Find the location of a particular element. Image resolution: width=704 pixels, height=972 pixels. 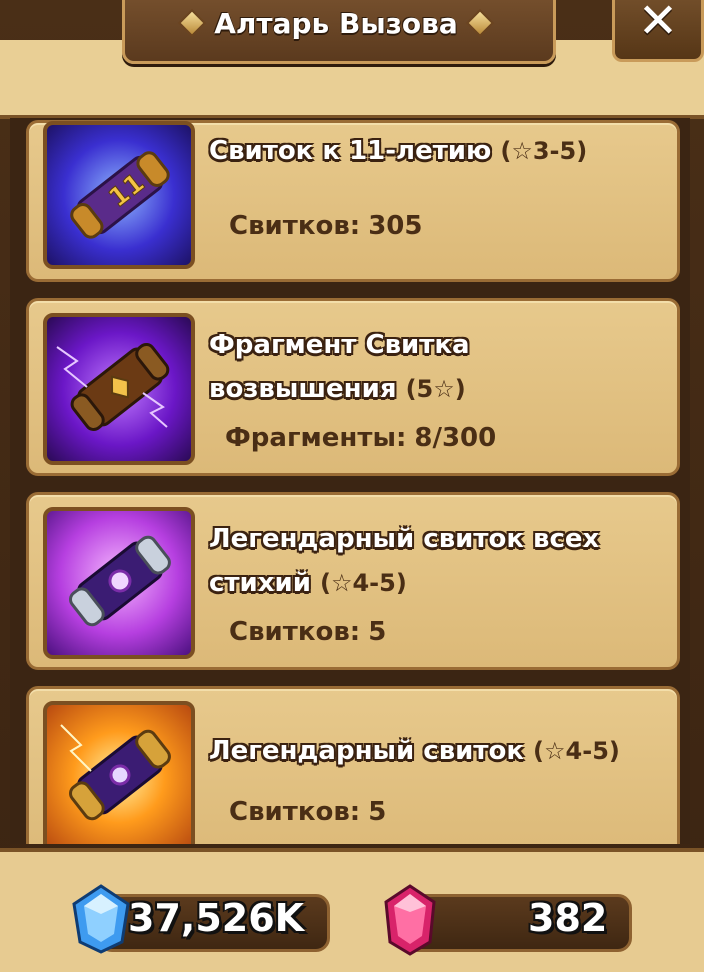

page-title: Алтарь Вызова is located at coordinates (336, 23).